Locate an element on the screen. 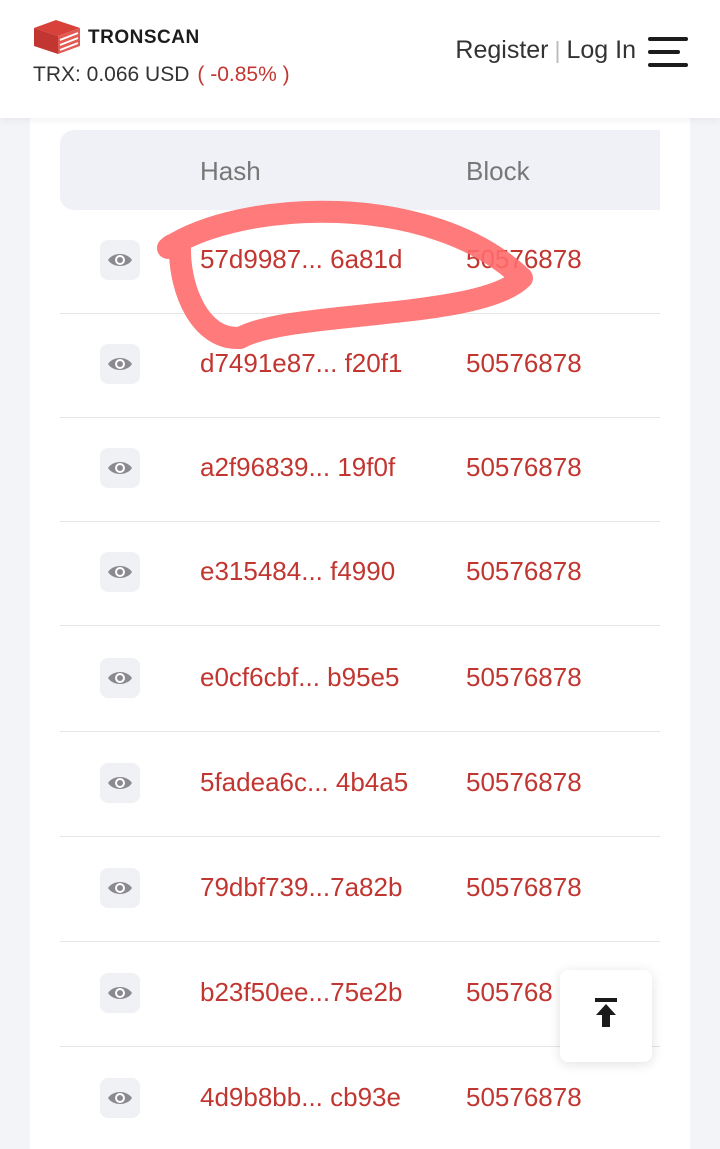  column-header-block: Block is located at coordinates (498, 171).